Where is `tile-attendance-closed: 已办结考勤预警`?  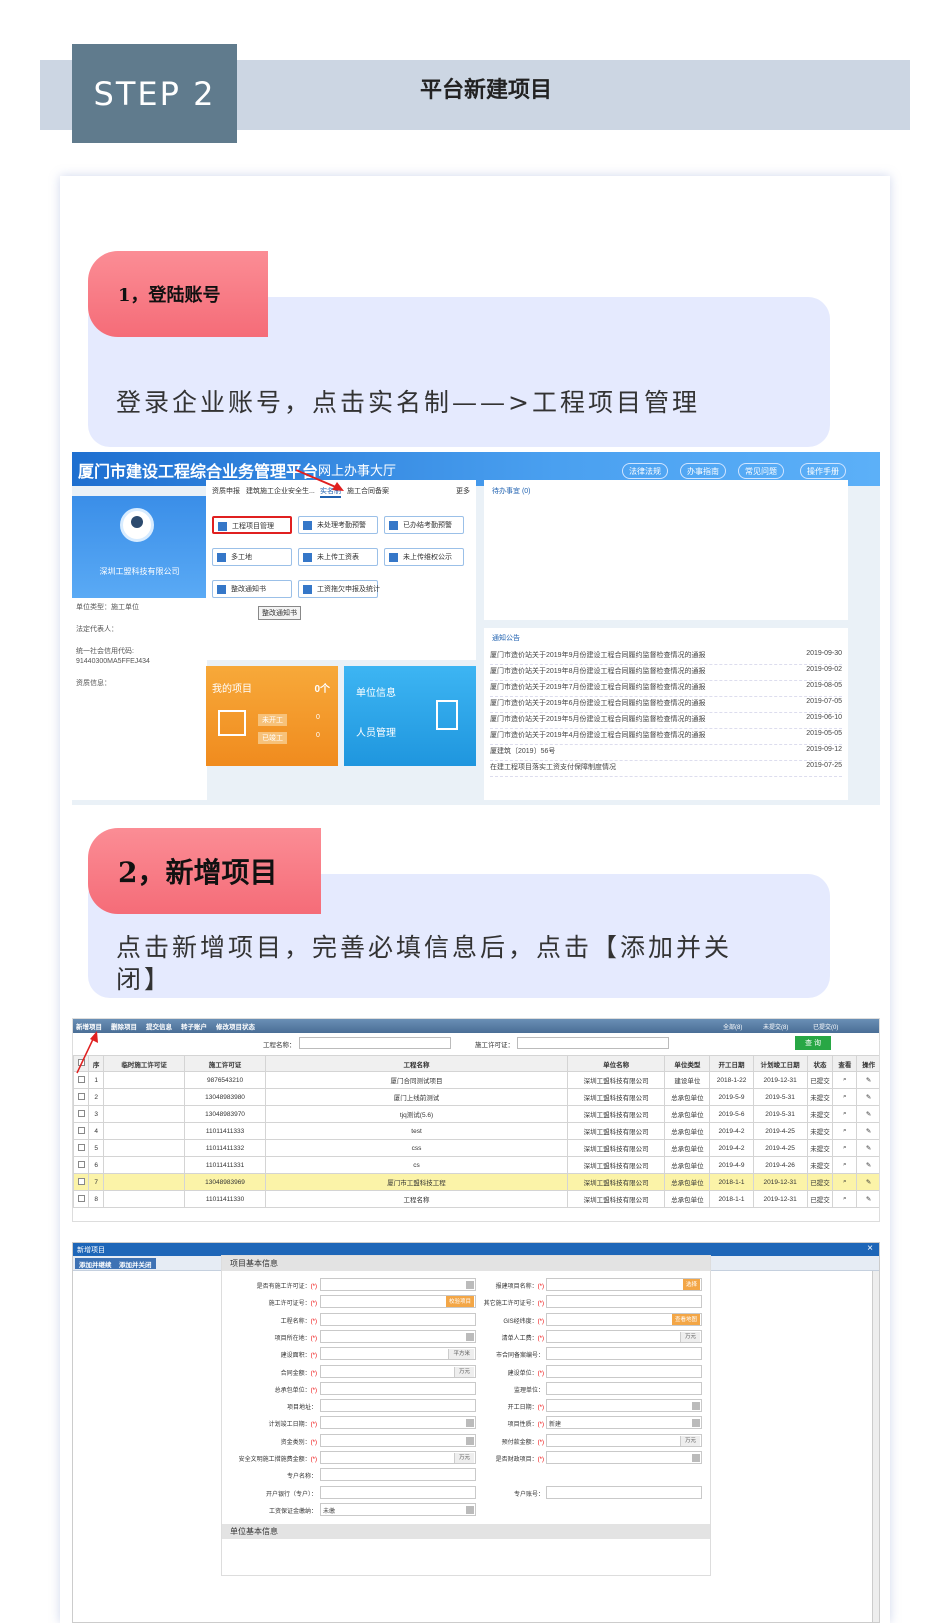
tile-attendance-closed: 已办结考勤预警 is located at coordinates (424, 525).